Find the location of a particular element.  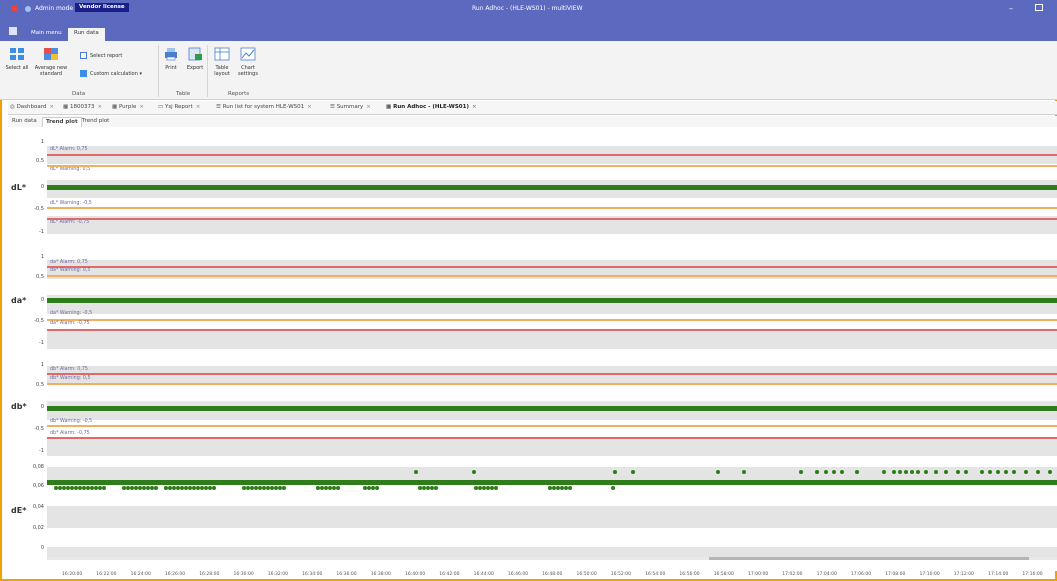

x-tick: 16:34:00 is located at coordinates (312, 574).